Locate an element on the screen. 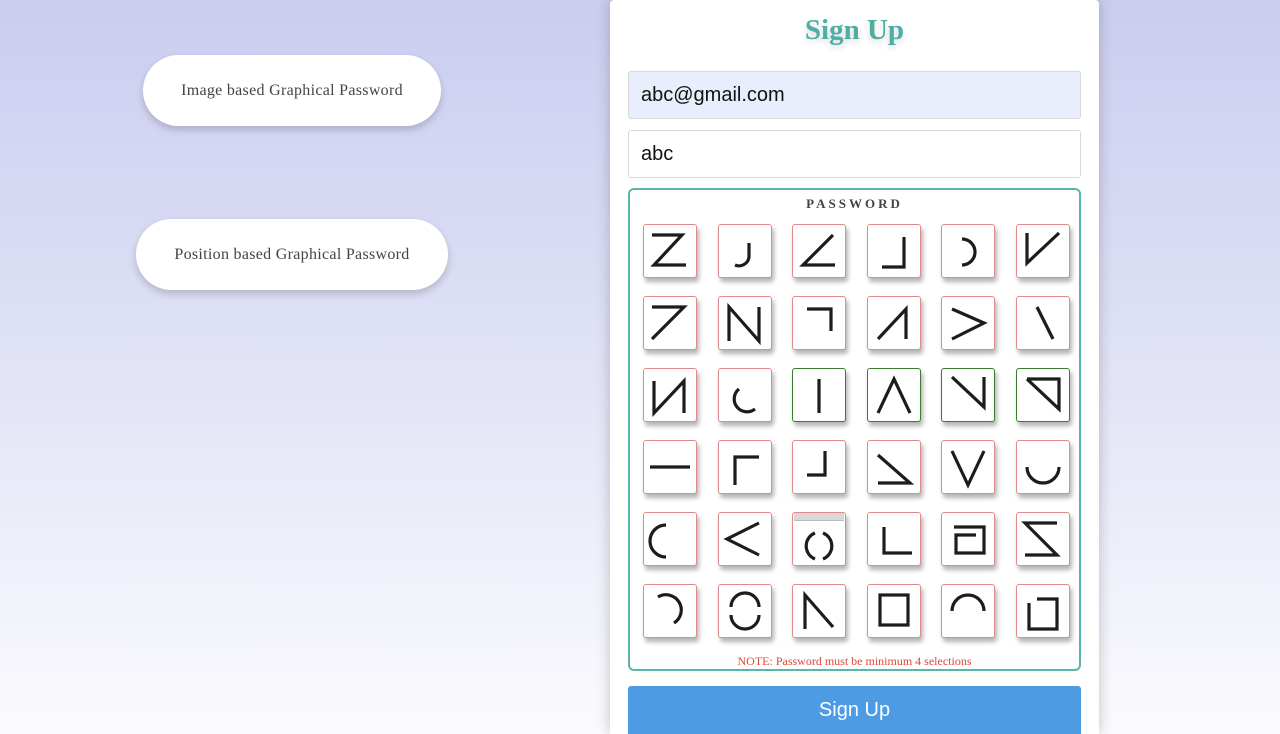 The height and width of the screenshot is (734, 1280). right-arc-icon is located at coordinates (969, 252).